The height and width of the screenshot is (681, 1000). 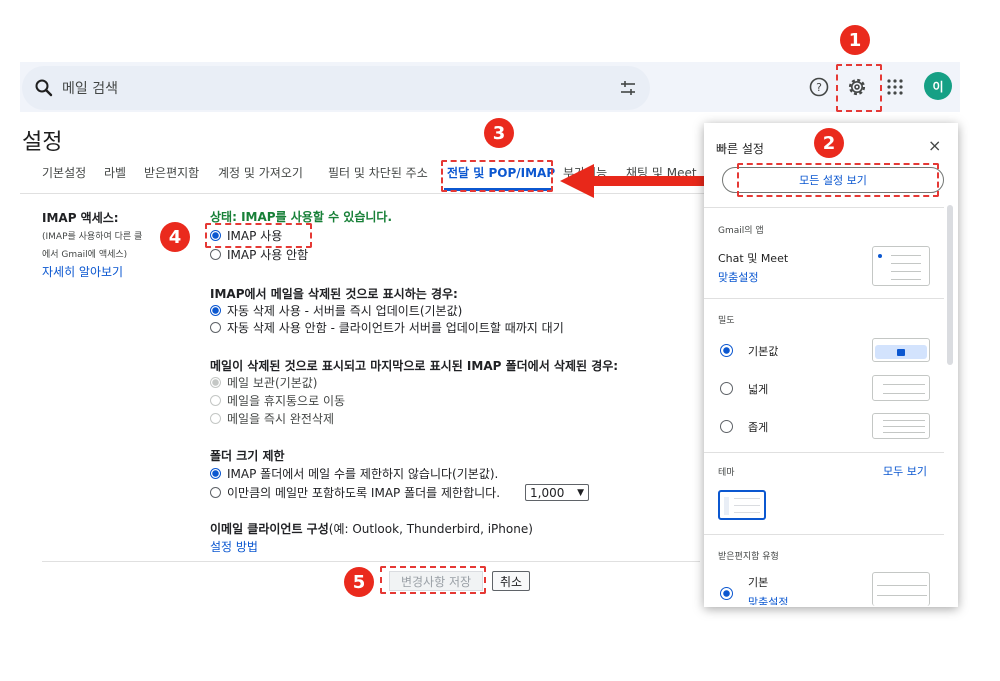 I want to click on density-comfortable-radio, so click(x=726, y=388).